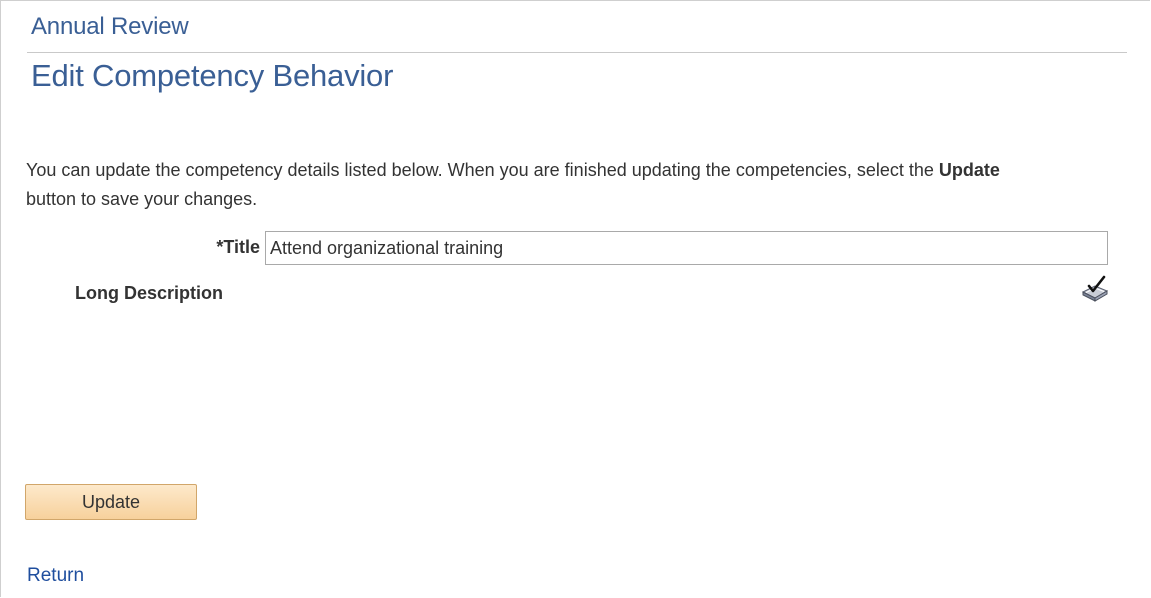 This screenshot has height=598, width=1151. What do you see at coordinates (212, 75) in the screenshot?
I see `page-title: Edit Competency Behavior` at bounding box center [212, 75].